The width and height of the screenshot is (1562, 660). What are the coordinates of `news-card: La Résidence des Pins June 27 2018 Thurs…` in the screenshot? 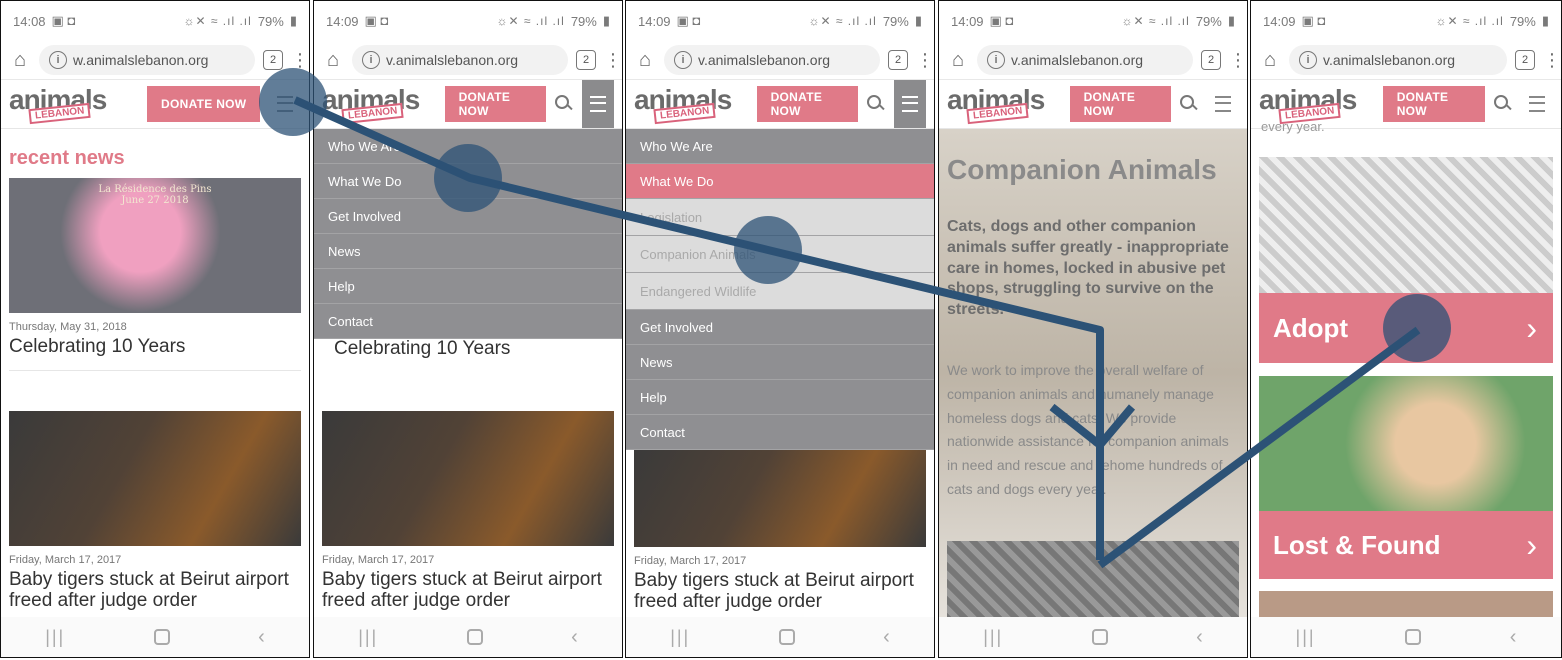 It's located at (155, 274).